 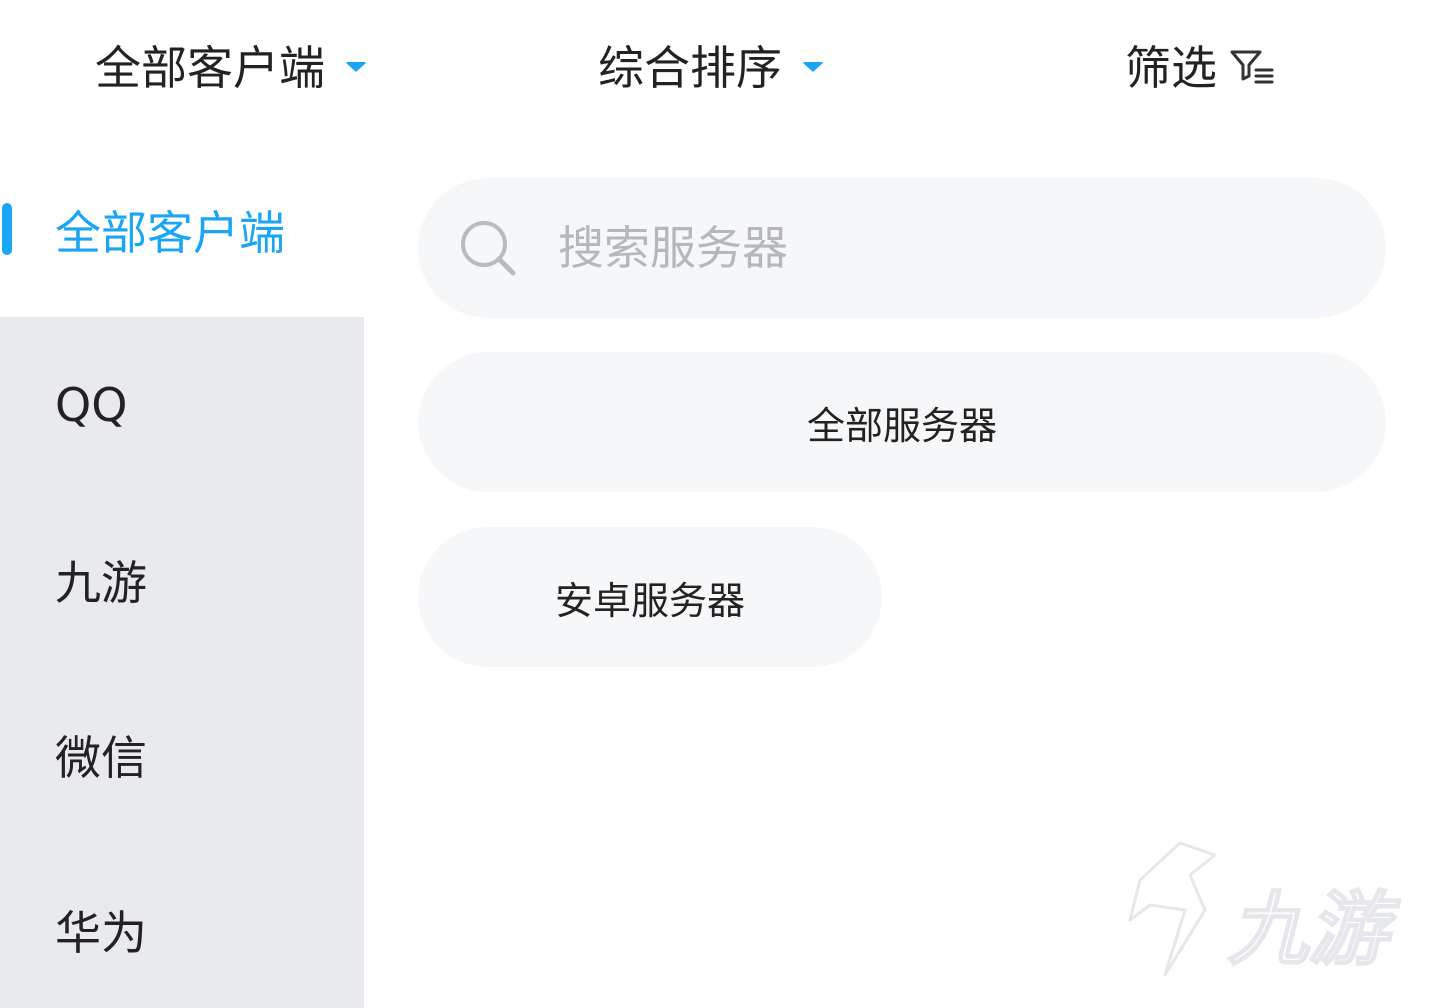 I want to click on sidebar-item-wechat: 微信, so click(x=182, y=754).